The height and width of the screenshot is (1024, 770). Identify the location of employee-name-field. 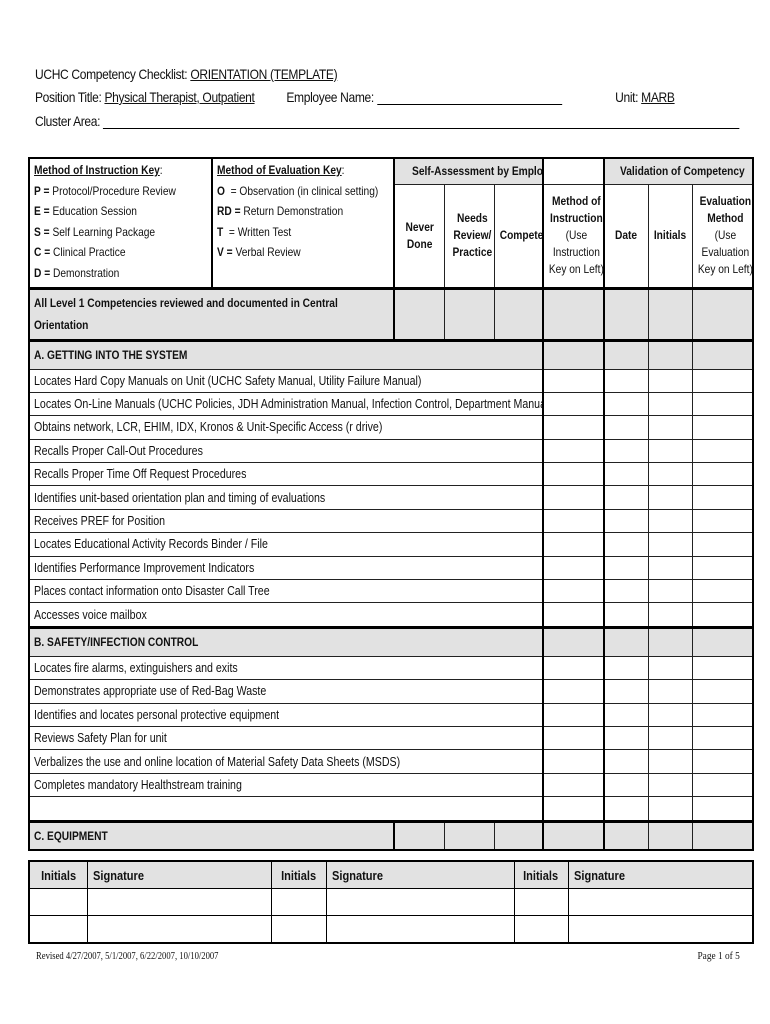
(469, 97).